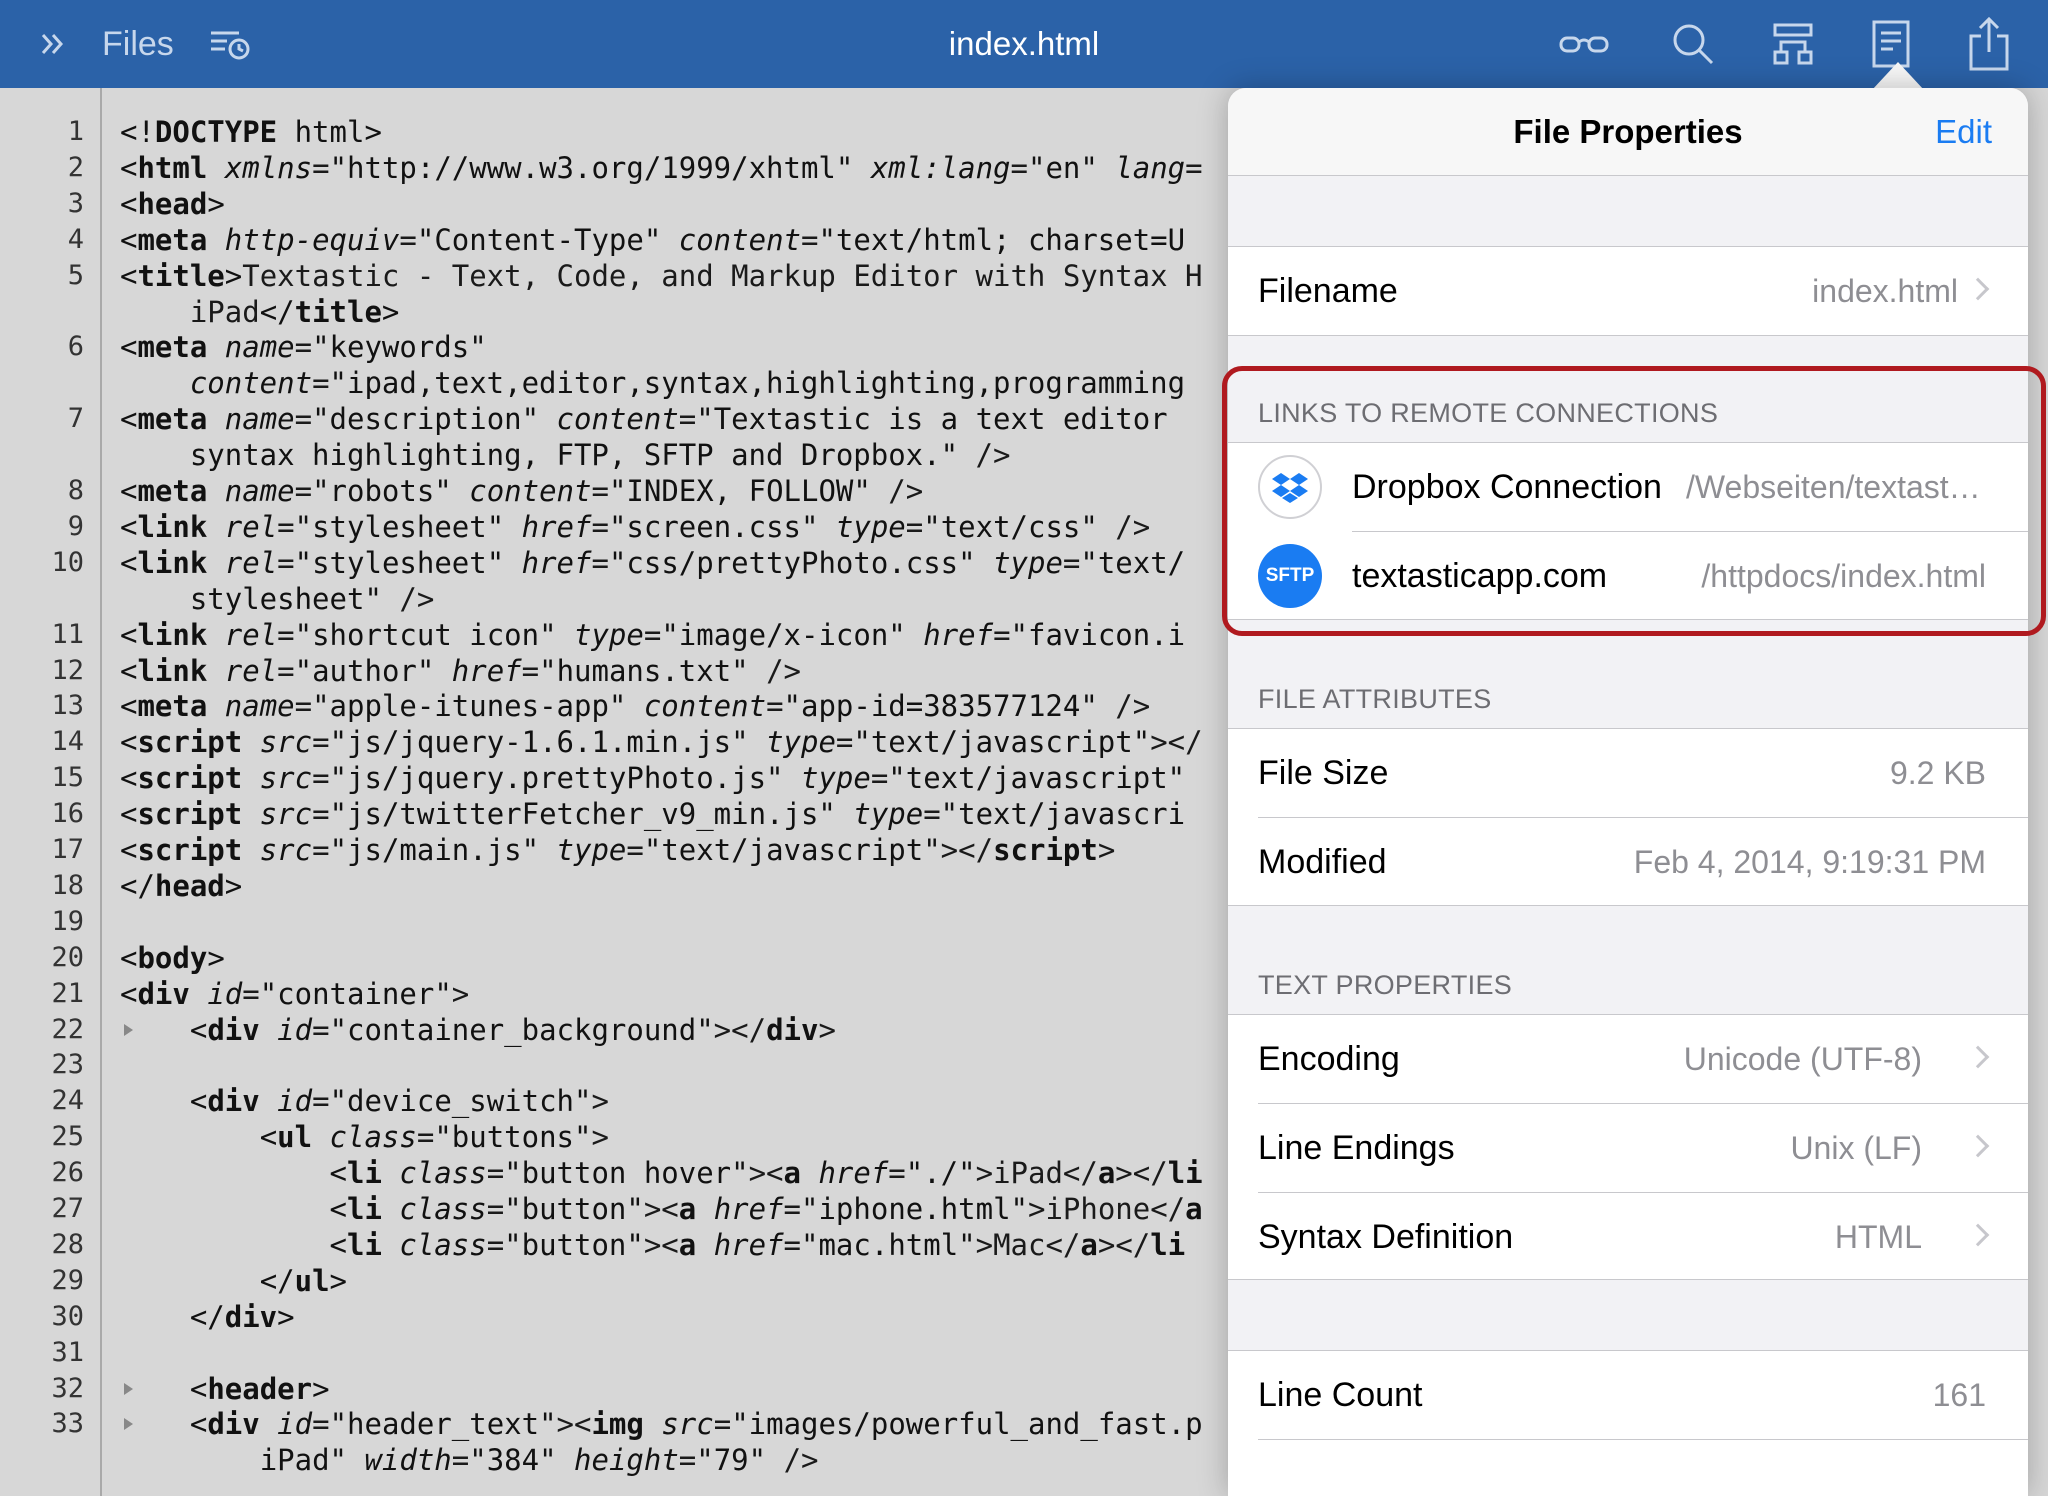 This screenshot has height=1496, width=2048. Describe the element at coordinates (181, 885) in the screenshot. I see `code-line: </head>` at that location.